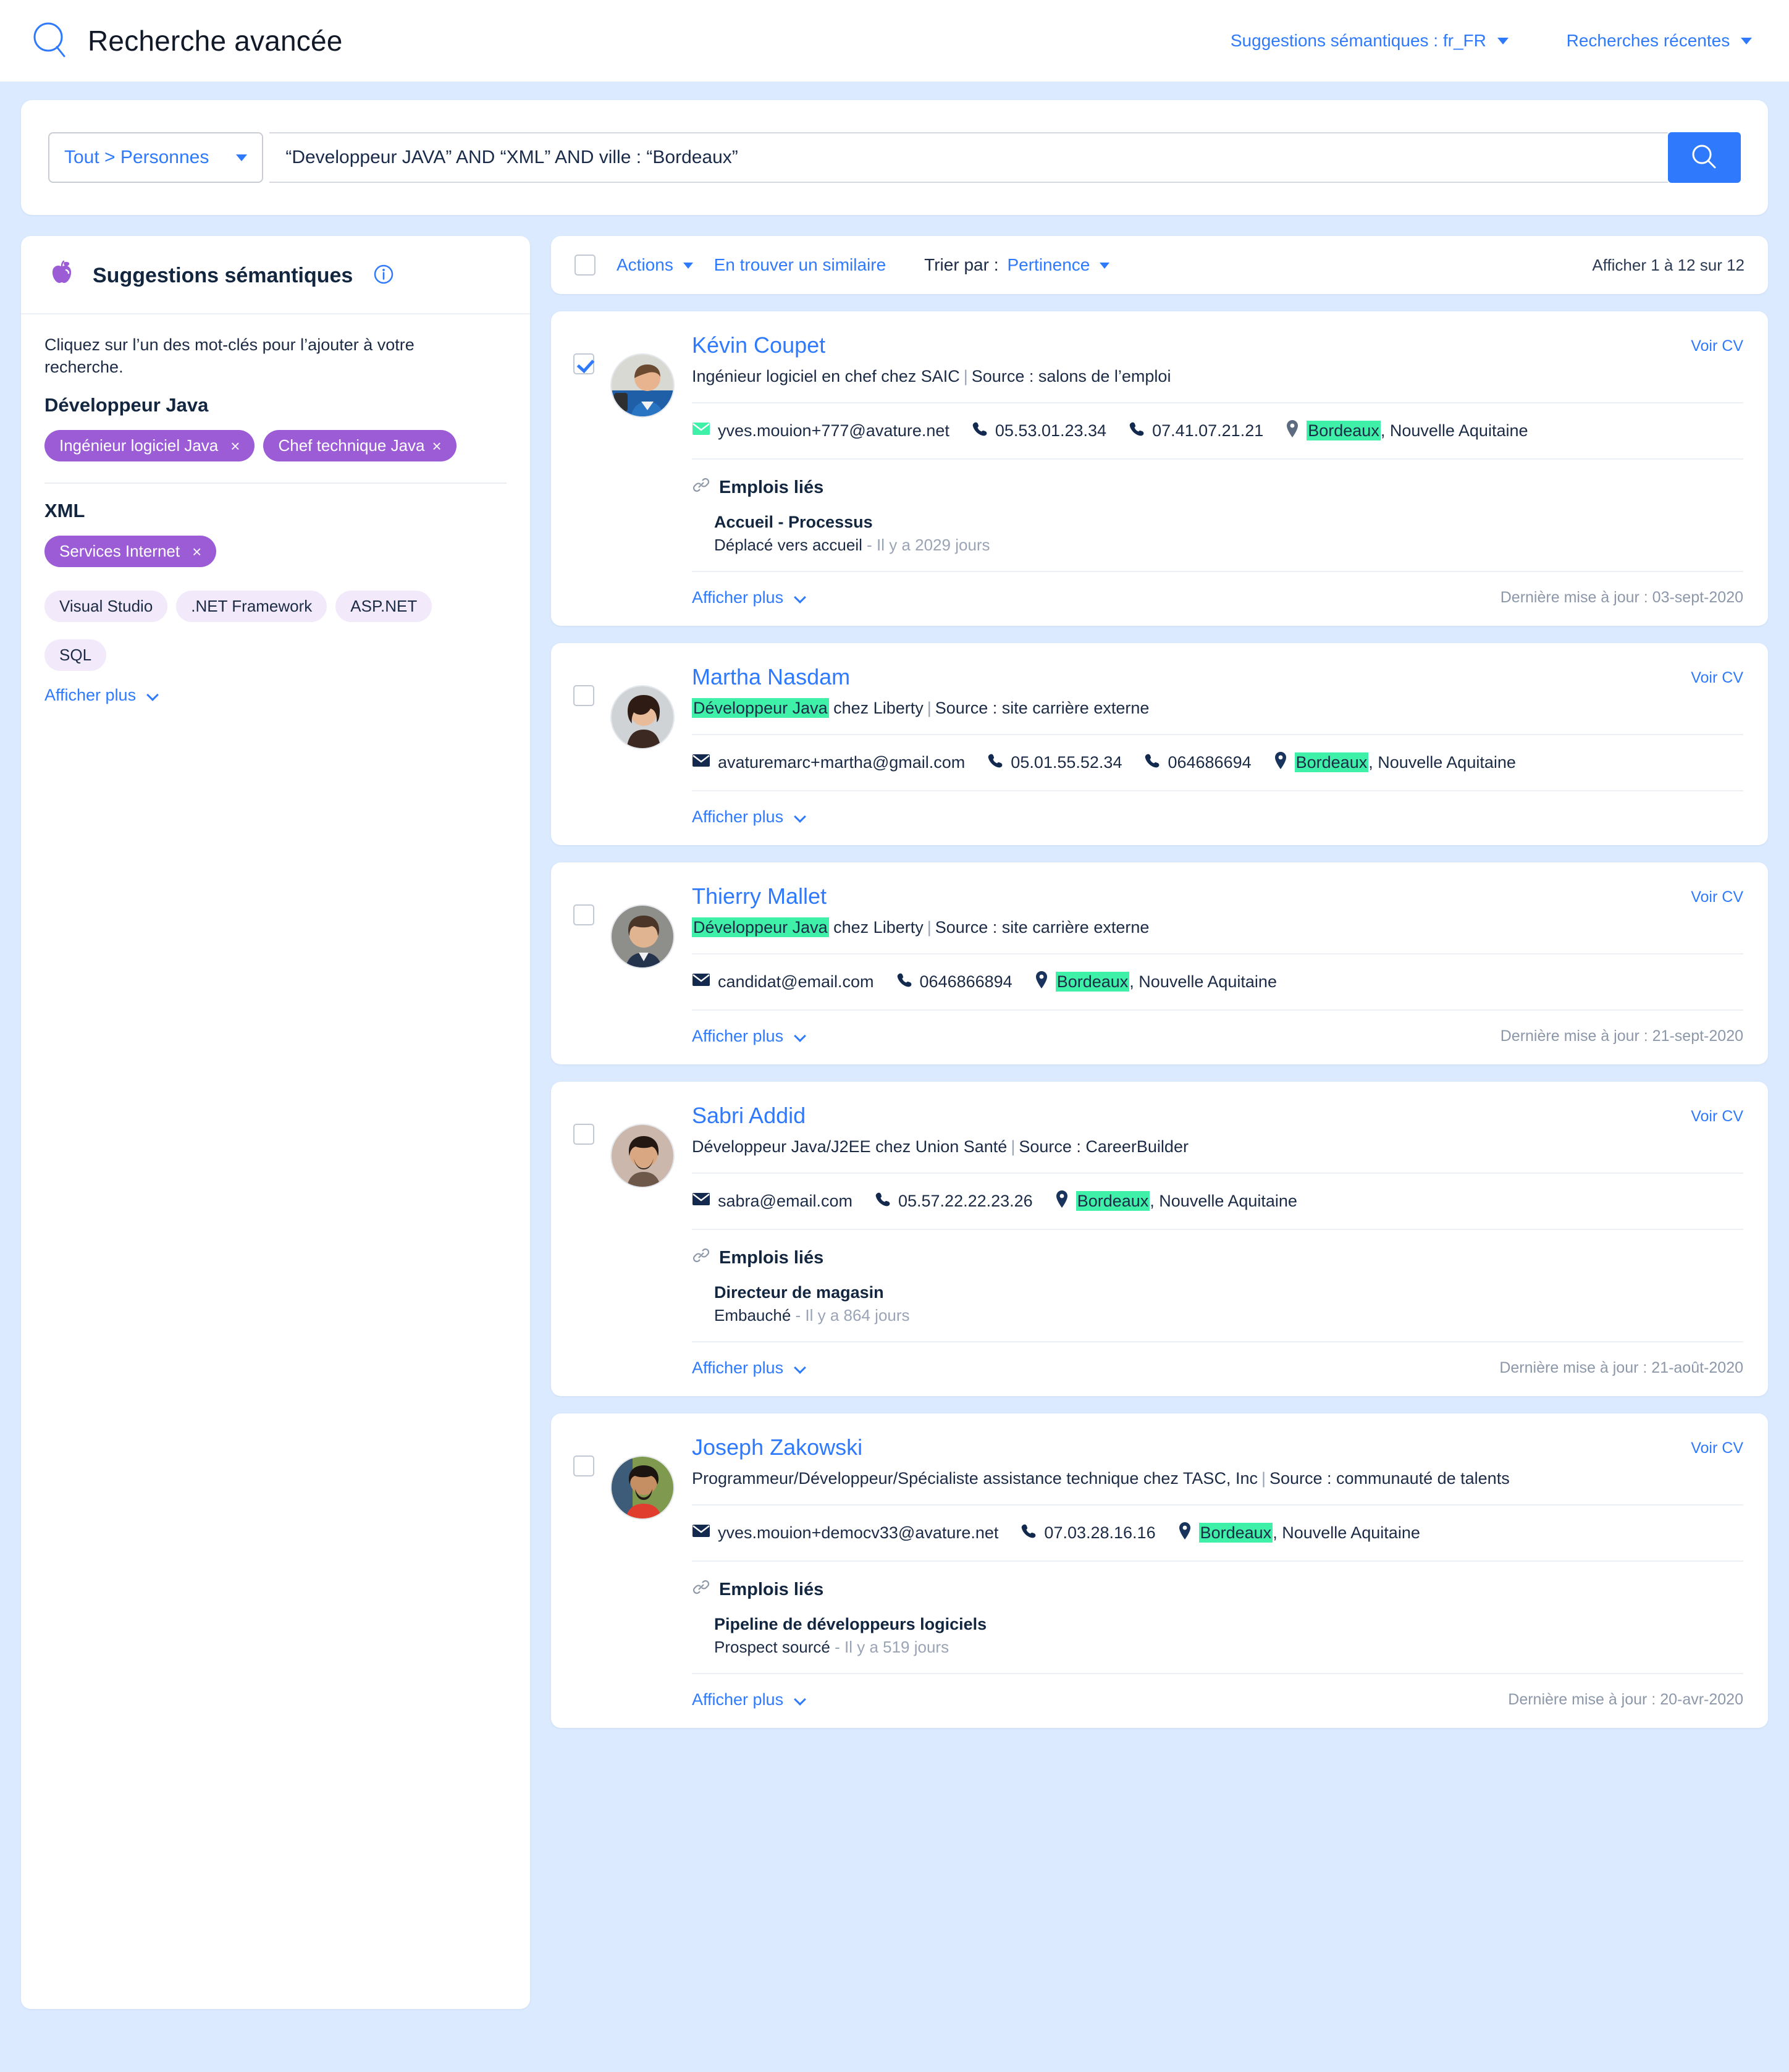  I want to click on suggestion-chip-label: ASP.NET, so click(384, 606).